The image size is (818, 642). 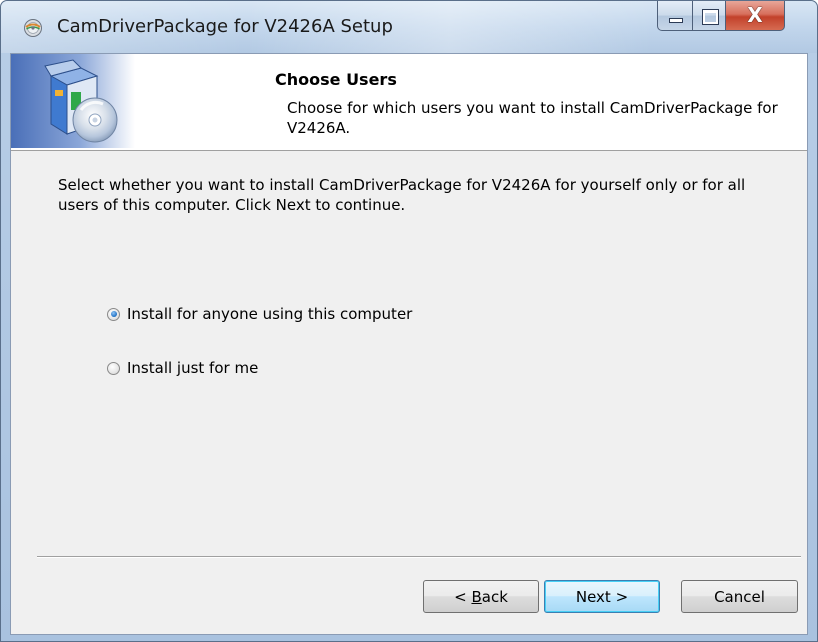 I want to click on radio-unselected-icon, so click(x=113, y=368).